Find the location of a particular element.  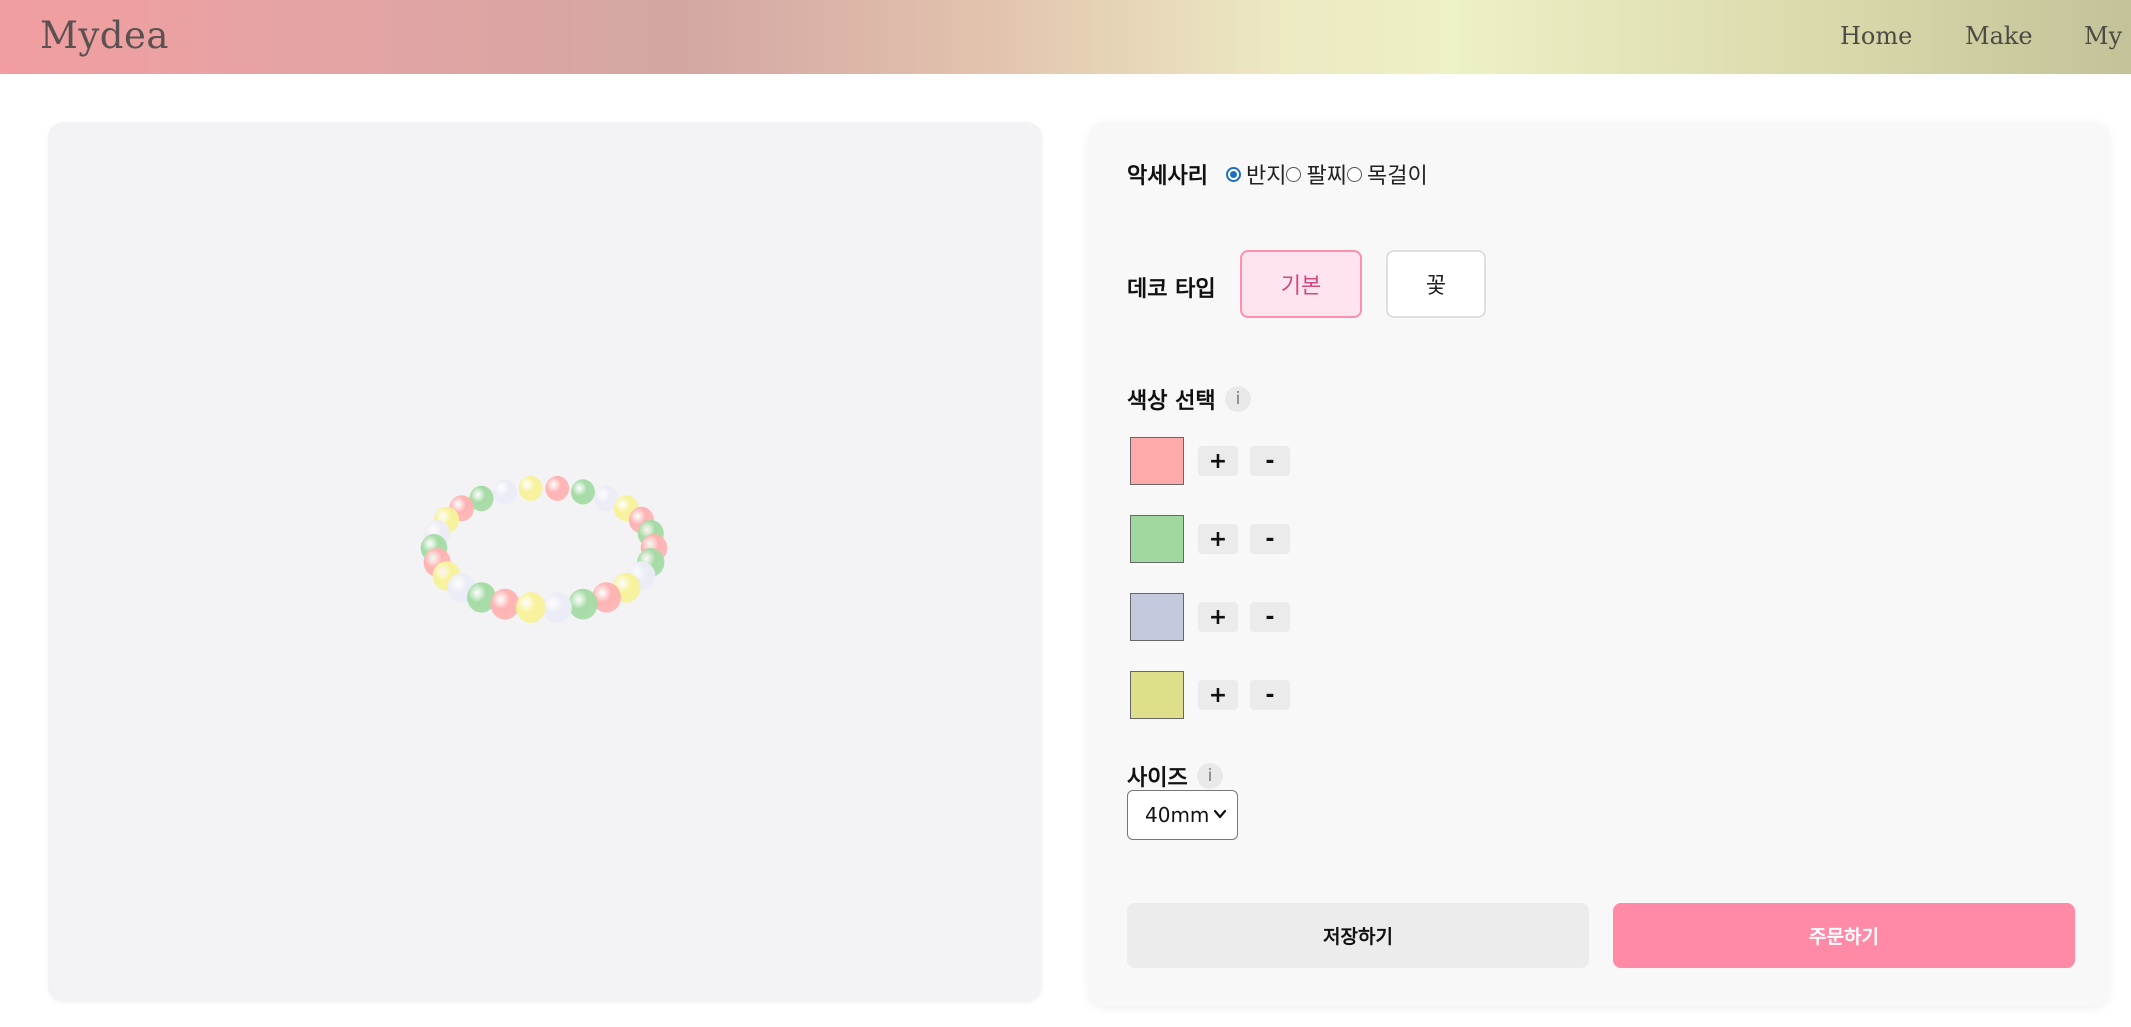

radio-necklace-dot is located at coordinates (1354, 174).